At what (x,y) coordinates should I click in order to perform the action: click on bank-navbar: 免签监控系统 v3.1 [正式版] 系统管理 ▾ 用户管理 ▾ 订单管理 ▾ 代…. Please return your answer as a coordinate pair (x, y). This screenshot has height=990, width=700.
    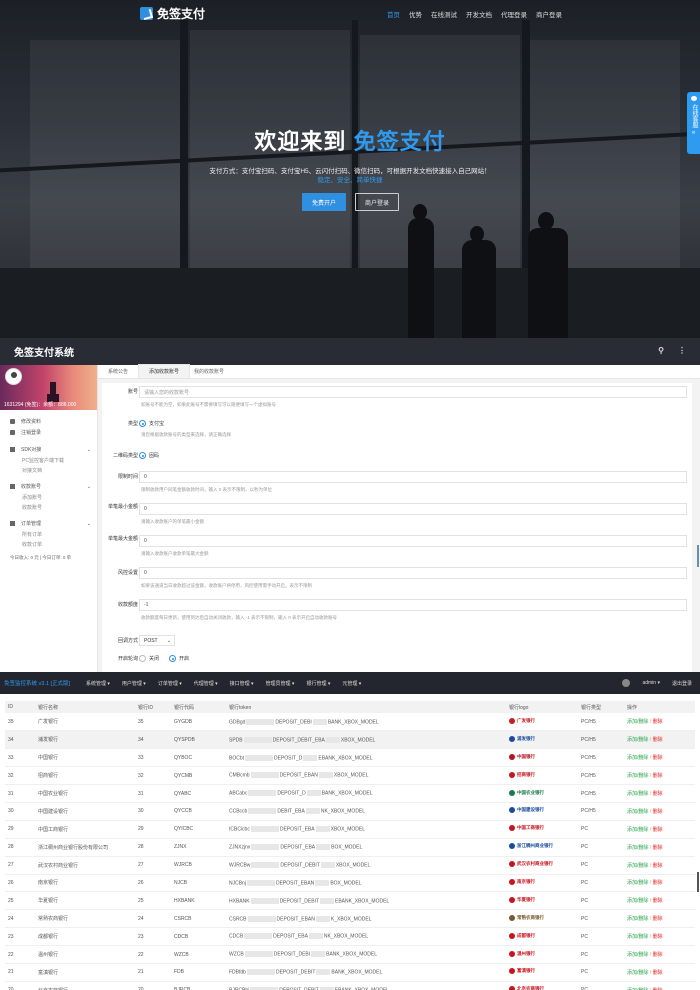
    Looking at the image, I should click on (350, 683).